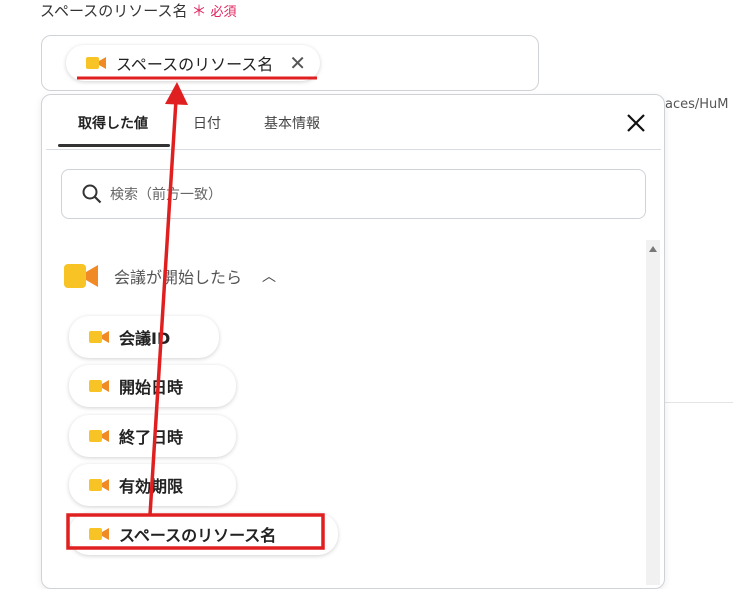 Image resolution: width=733 pixels, height=589 pixels. I want to click on option-label: 会議ID, so click(145, 338).